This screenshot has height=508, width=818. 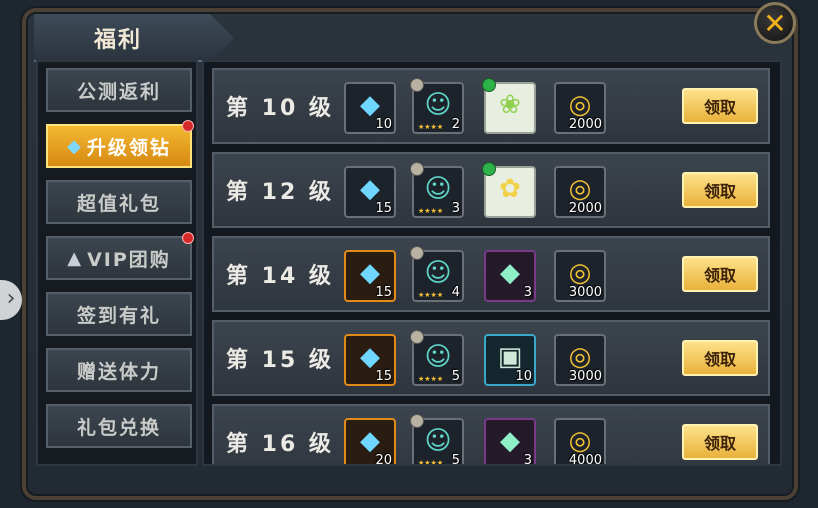 I want to click on sidebar-item-label: 升级领钻, so click(x=128, y=147).